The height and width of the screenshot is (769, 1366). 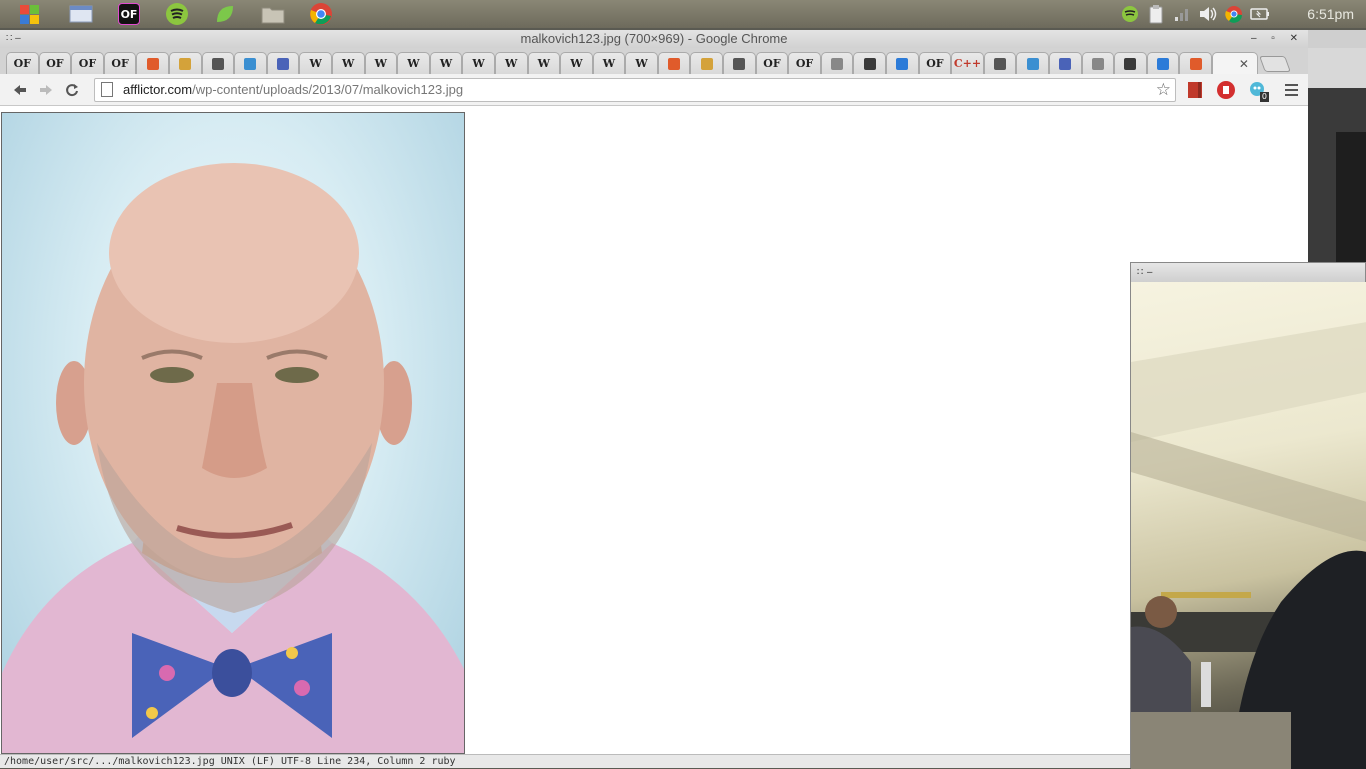 What do you see at coordinates (1182, 14) in the screenshot?
I see `network-signal-icon` at bounding box center [1182, 14].